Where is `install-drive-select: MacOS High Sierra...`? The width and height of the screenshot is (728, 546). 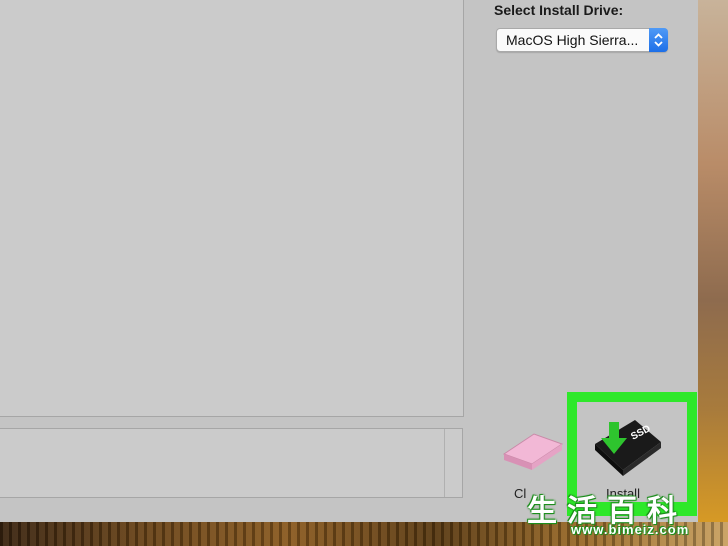
install-drive-select: MacOS High Sierra... is located at coordinates (582, 40).